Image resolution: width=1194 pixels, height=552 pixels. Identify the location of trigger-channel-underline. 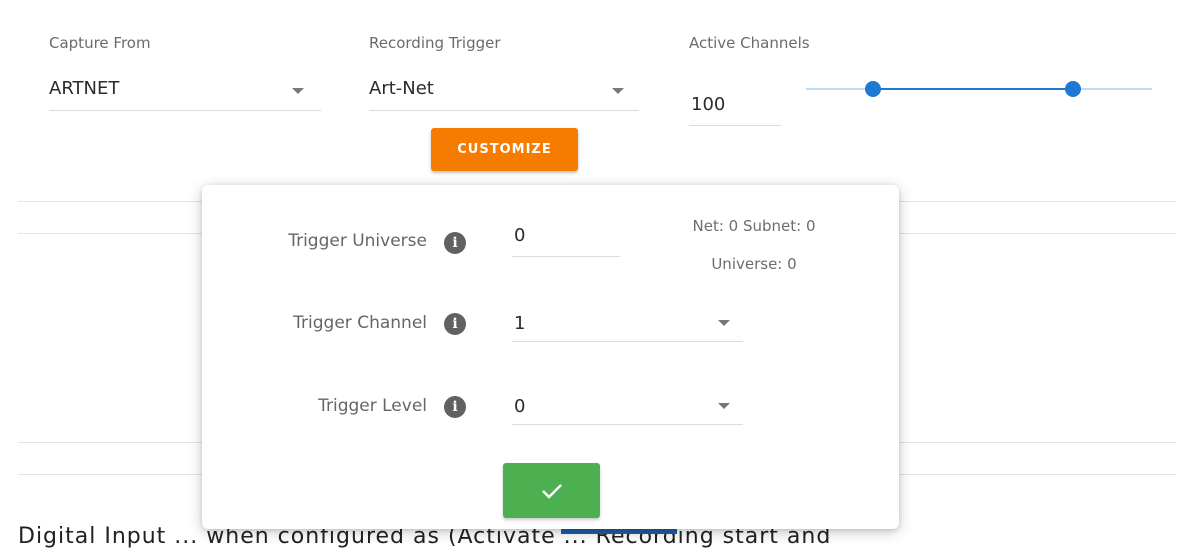
(627, 341).